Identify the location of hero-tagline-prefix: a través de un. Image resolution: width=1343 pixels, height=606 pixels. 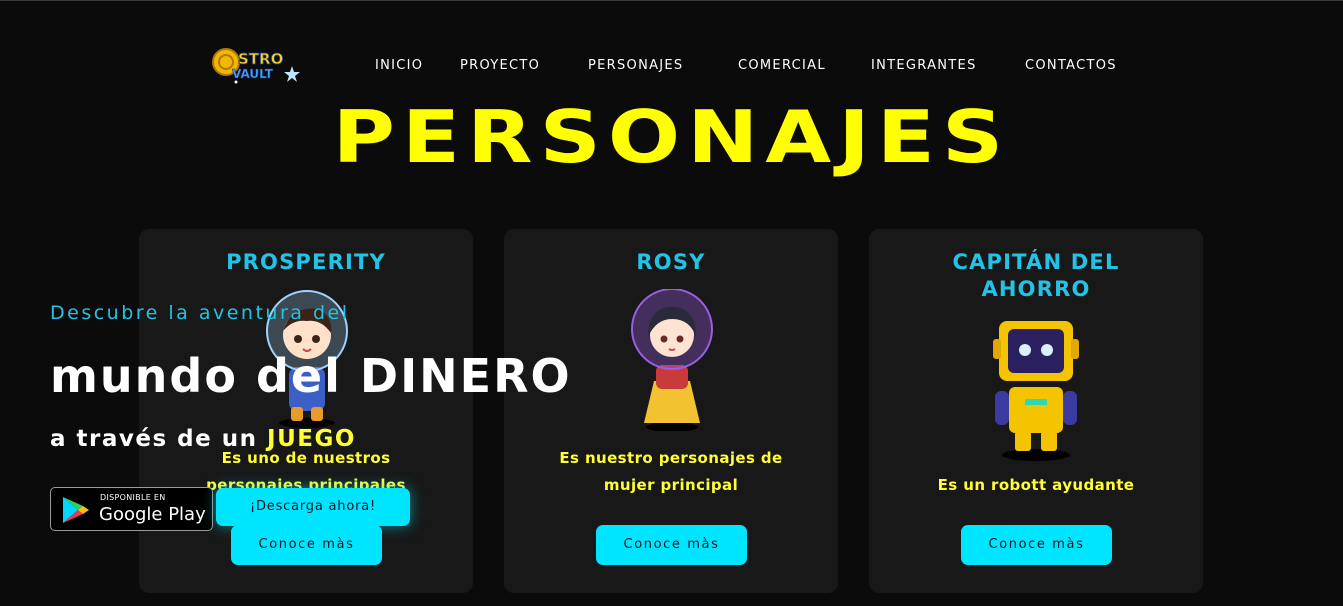
(154, 439).